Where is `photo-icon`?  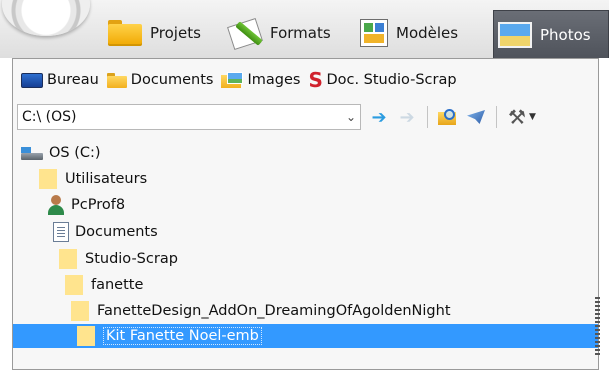 photo-icon is located at coordinates (515, 34).